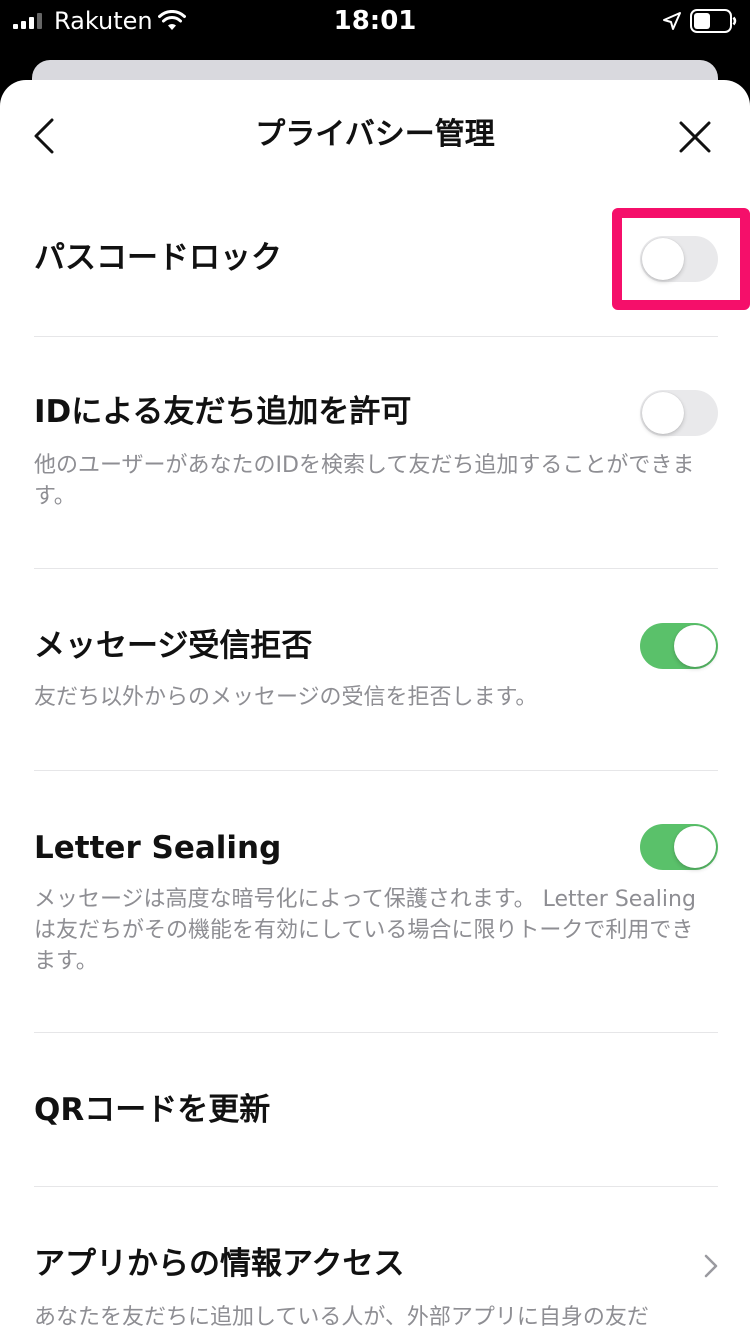  What do you see at coordinates (223, 412) in the screenshot?
I see `setting-title: IDによる友だち追加を許可` at bounding box center [223, 412].